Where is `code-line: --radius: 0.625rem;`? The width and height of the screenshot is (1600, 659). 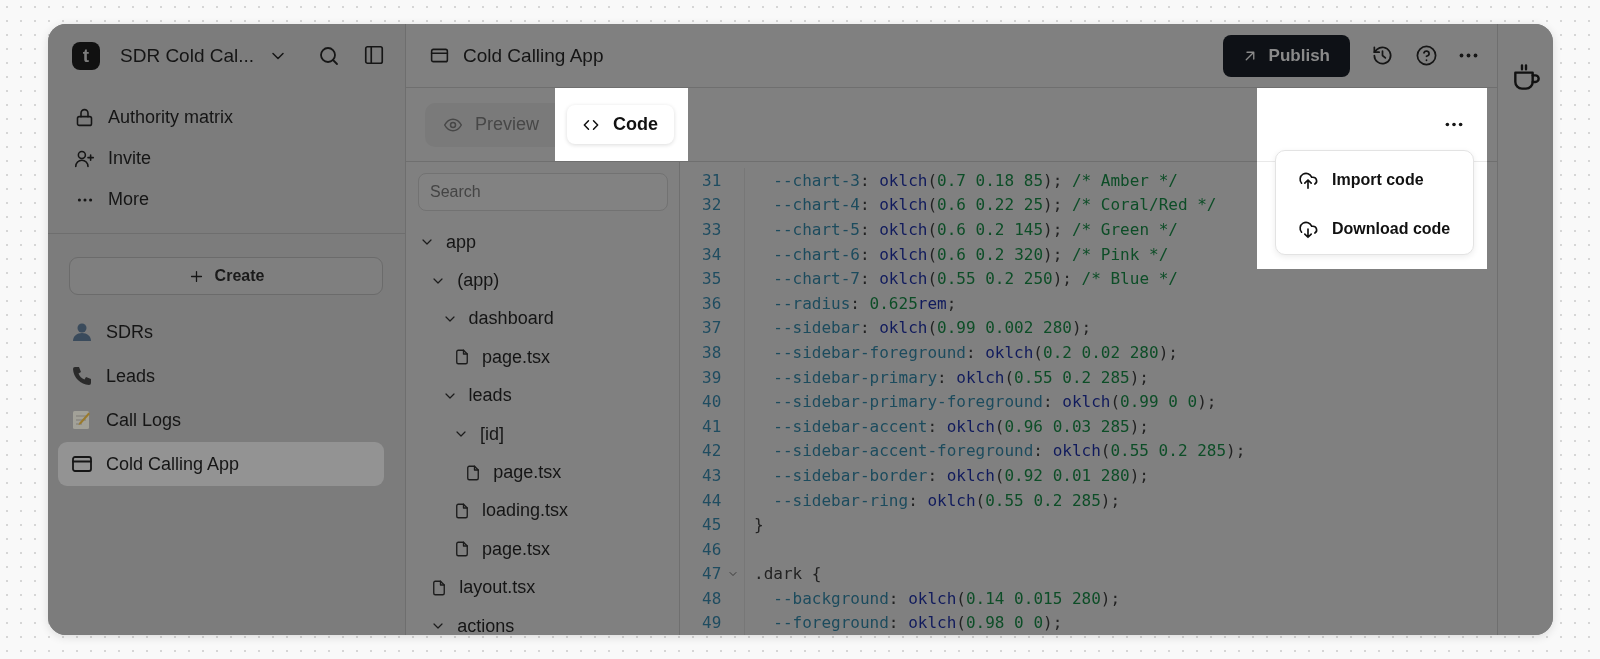 code-line: --radius: 0.625rem; is located at coordinates (864, 303).